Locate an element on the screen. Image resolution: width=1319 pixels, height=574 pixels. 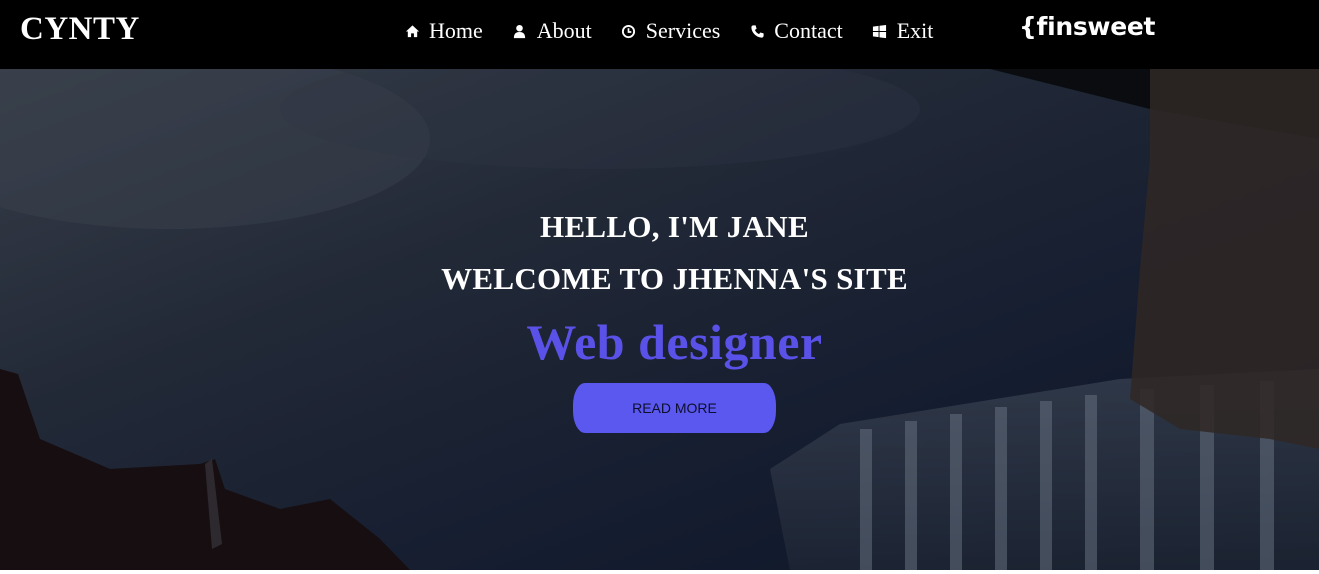
windows-icon is located at coordinates (880, 31).